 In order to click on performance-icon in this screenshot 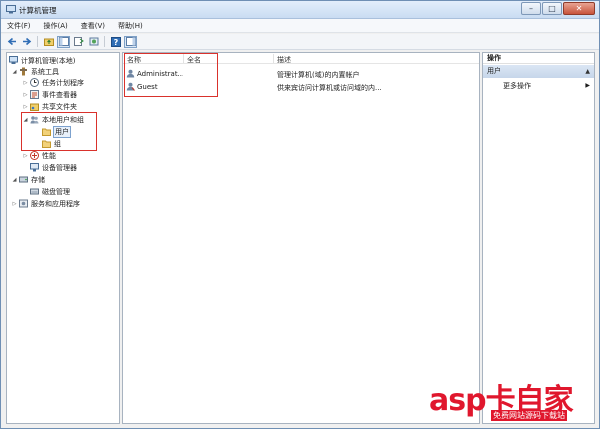, I will do `click(34, 155)`.